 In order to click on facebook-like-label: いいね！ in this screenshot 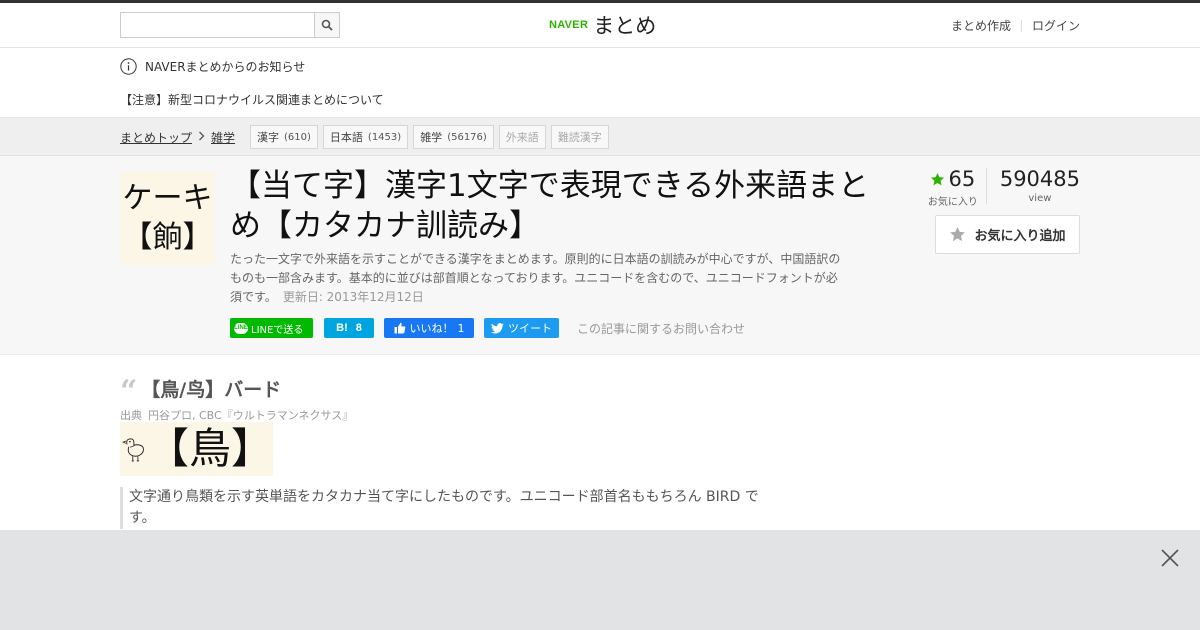, I will do `click(431, 328)`.